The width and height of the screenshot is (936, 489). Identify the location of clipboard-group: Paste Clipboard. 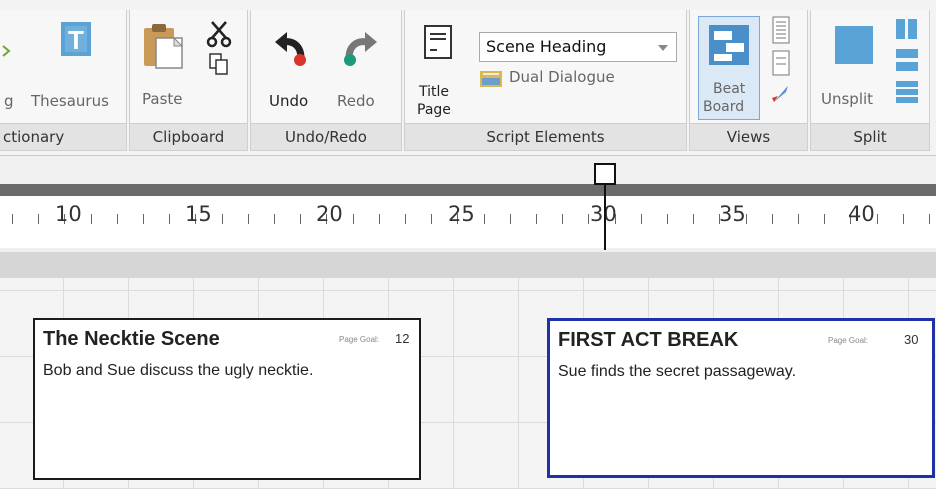
(188, 80).